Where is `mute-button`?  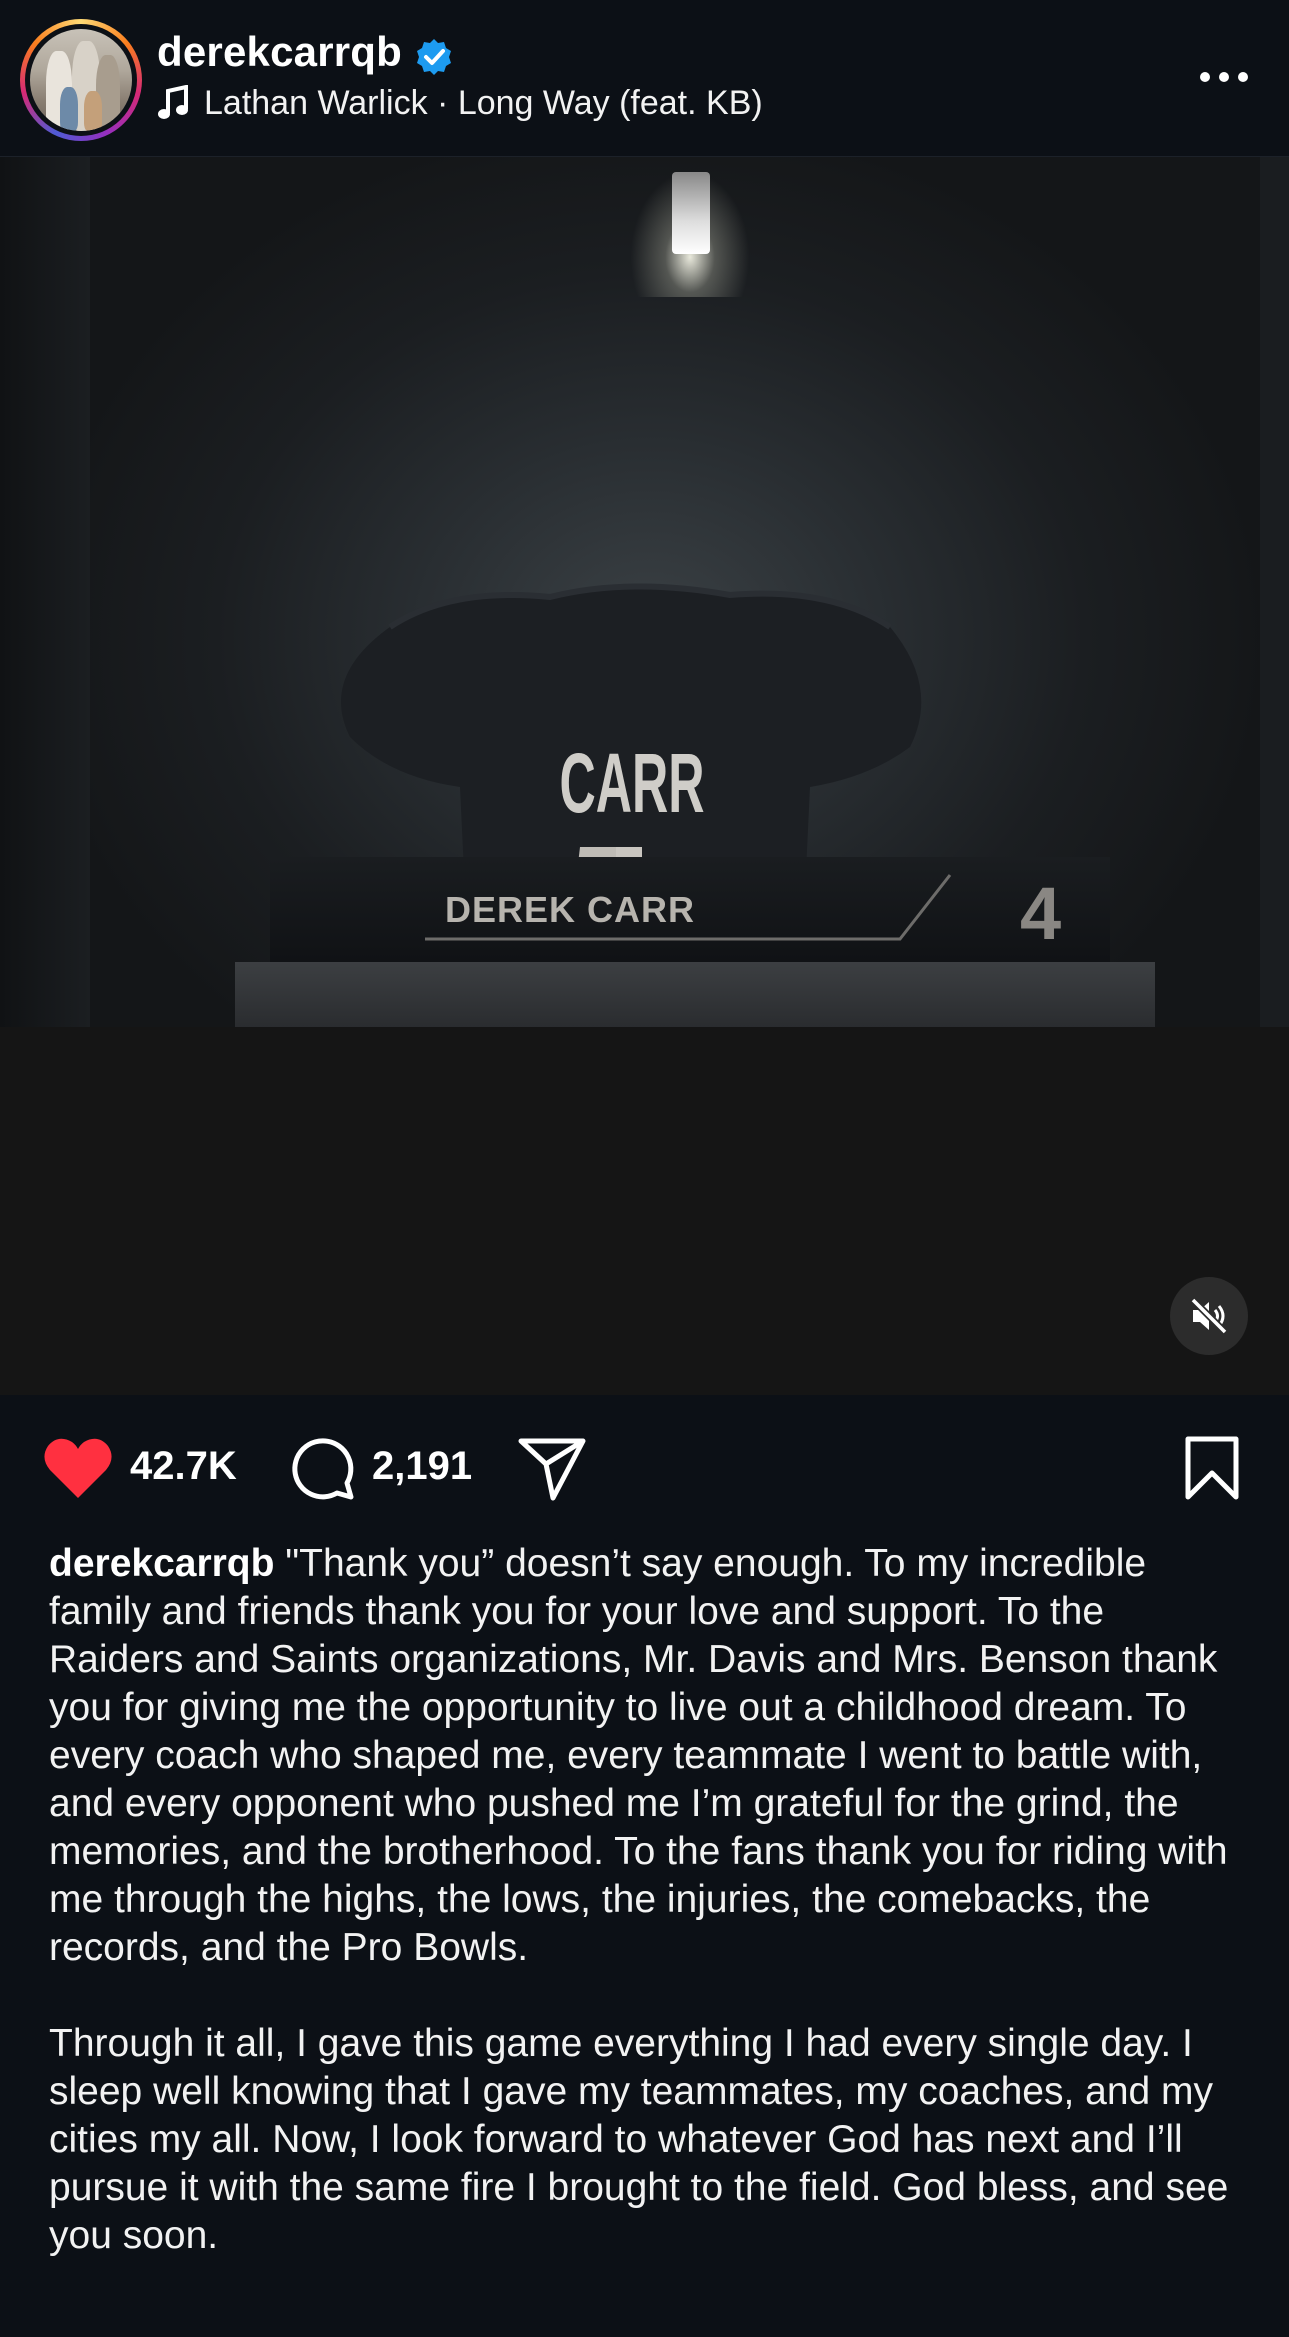 mute-button is located at coordinates (1209, 1316).